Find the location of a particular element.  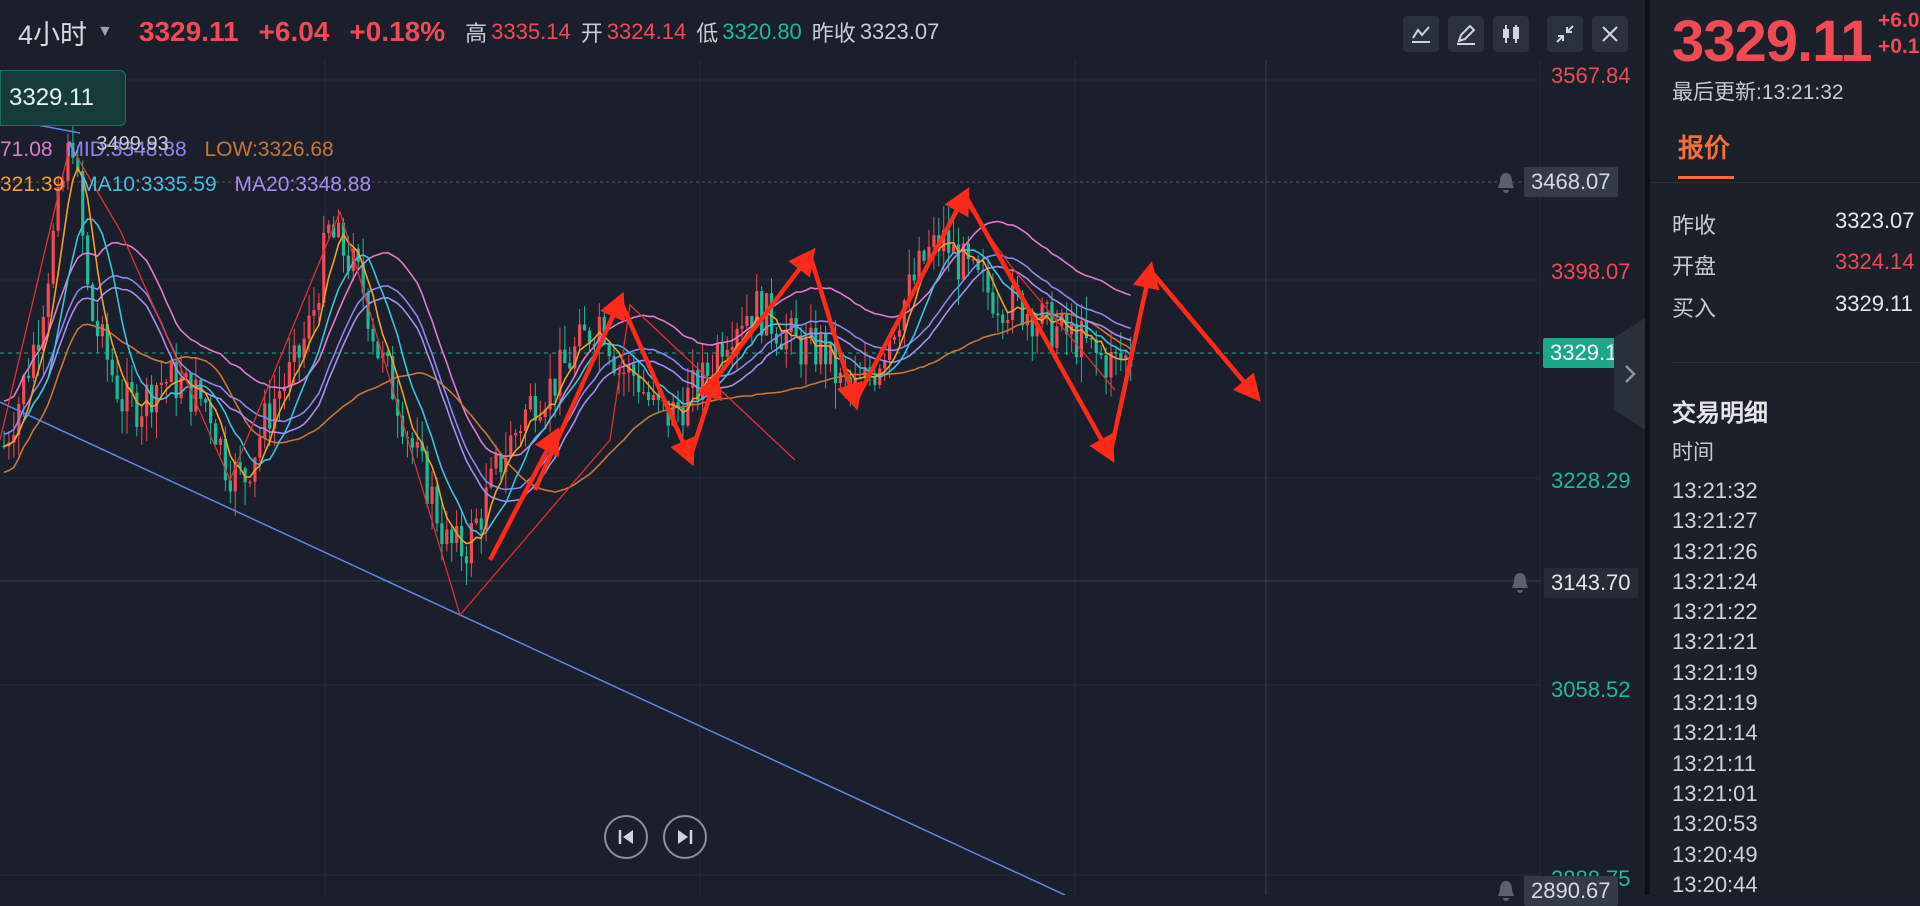

trade-time: 13:20:49 is located at coordinates (1715, 854).